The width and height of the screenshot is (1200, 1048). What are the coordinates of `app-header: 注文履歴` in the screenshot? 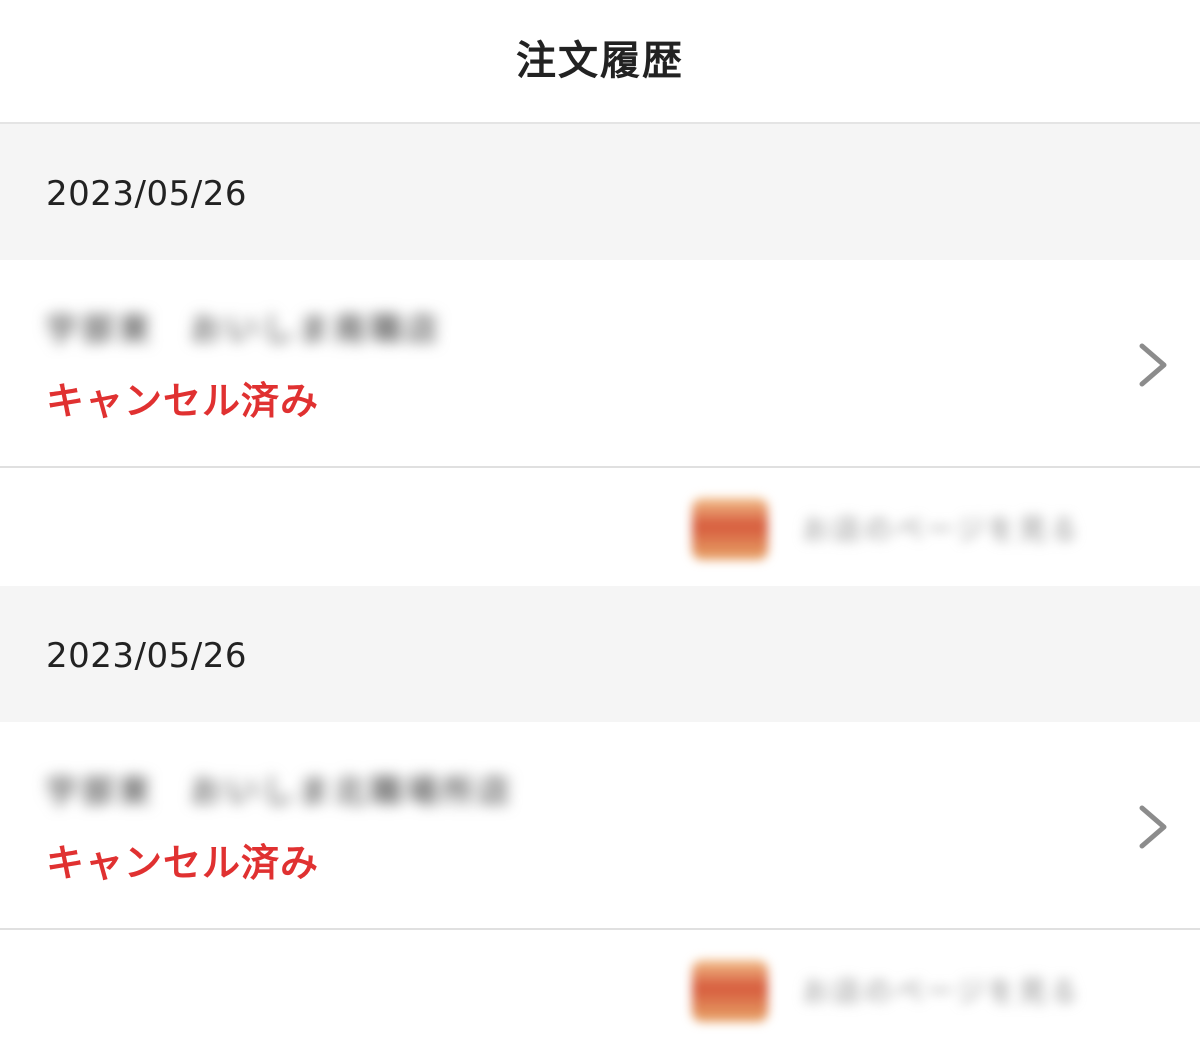 It's located at (600, 62).